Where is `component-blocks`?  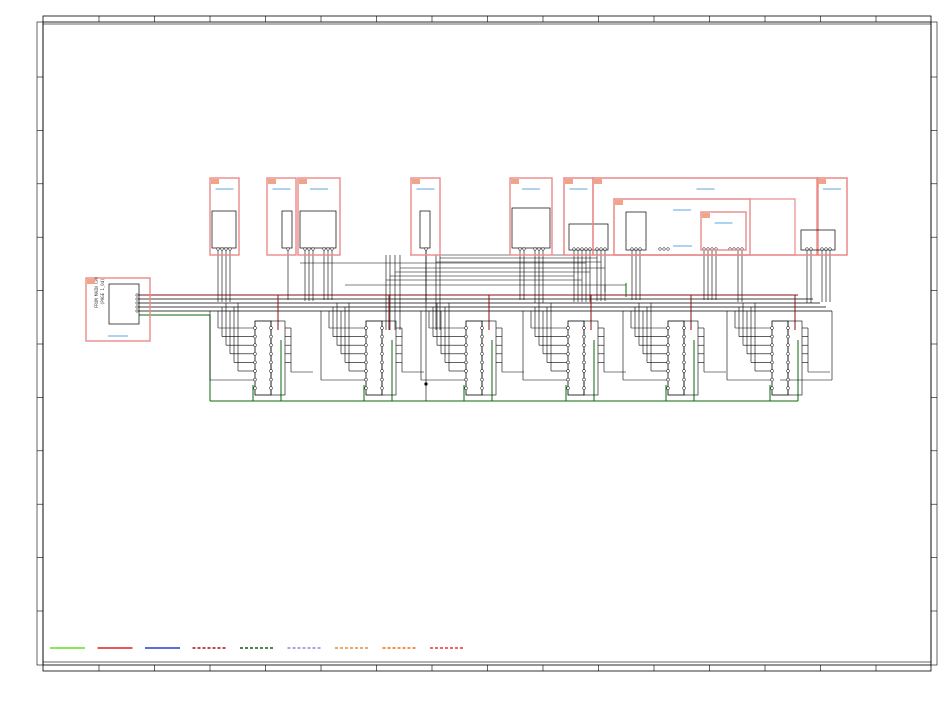 component-blocks is located at coordinates (528, 216).